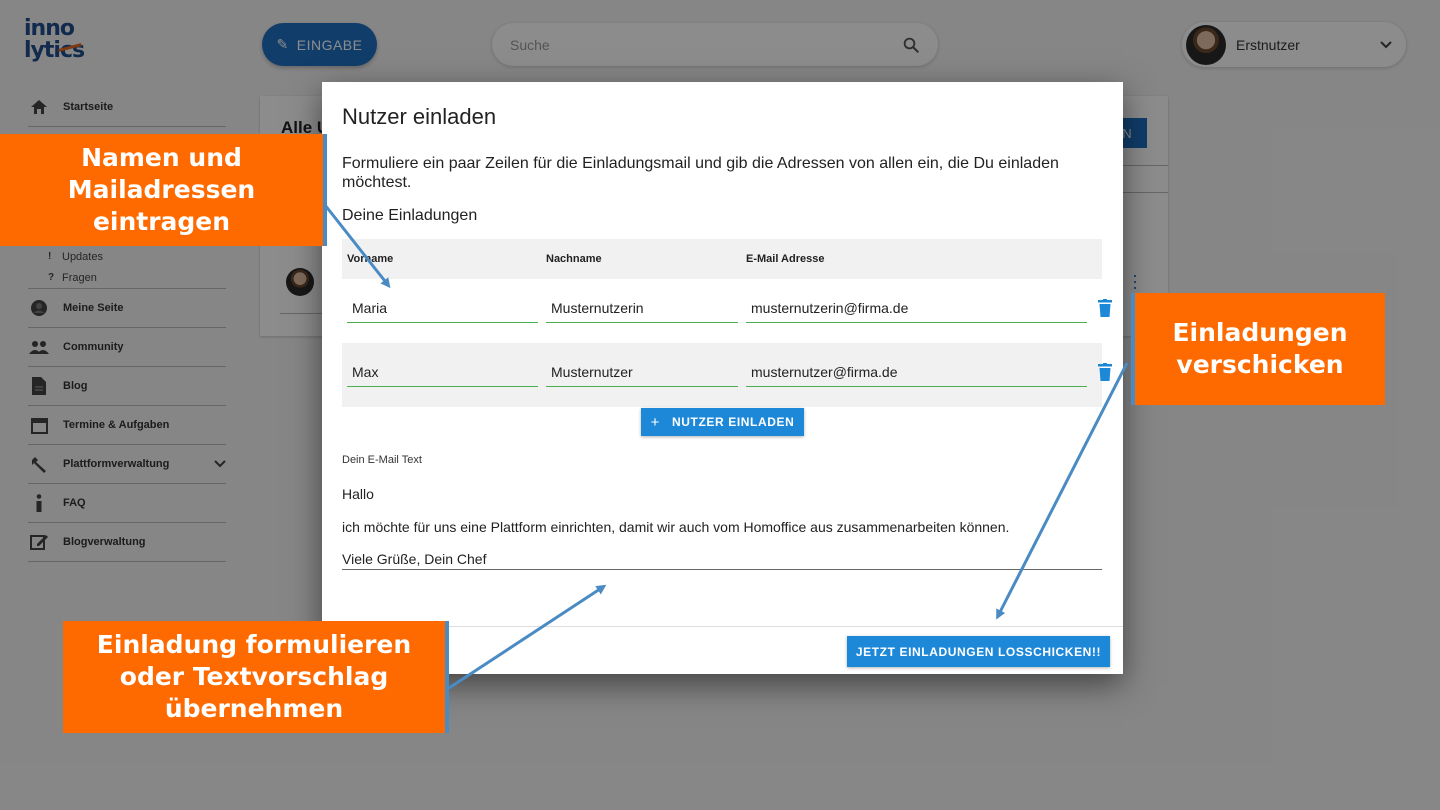  What do you see at coordinates (357, 246) in the screenshot?
I see `arrow-to-name-fields` at bounding box center [357, 246].